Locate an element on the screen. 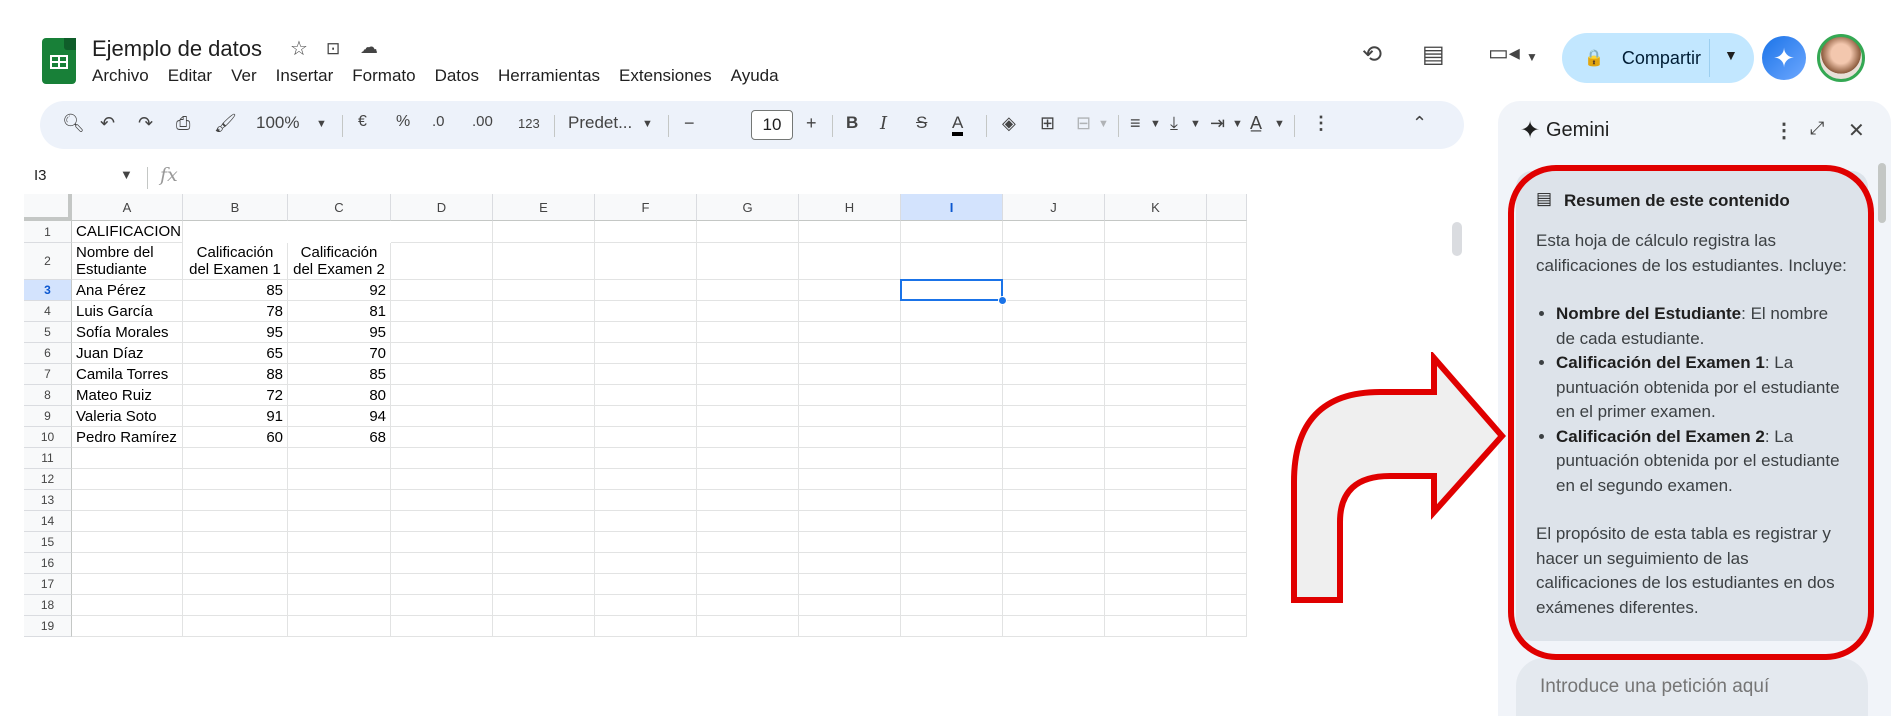 The width and height of the screenshot is (1891, 716). student-name-cell: Mateo Ruiz is located at coordinates (127, 395).